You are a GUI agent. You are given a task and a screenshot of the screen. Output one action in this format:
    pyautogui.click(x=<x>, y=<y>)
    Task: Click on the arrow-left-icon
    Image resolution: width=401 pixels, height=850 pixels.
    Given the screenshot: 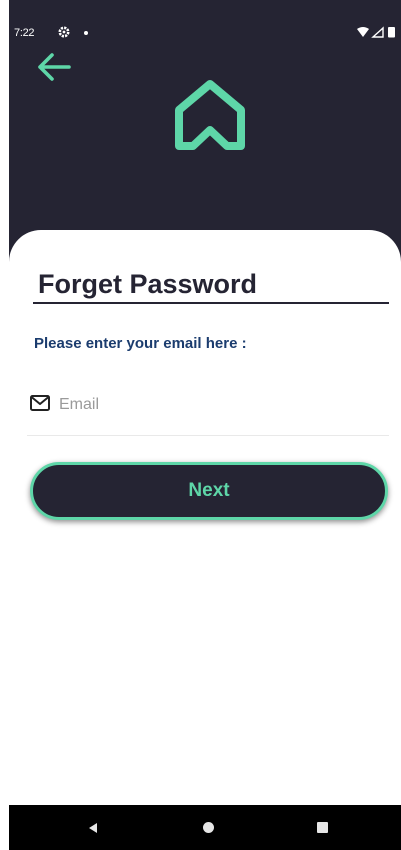 What is the action you would take?
    pyautogui.click(x=54, y=67)
    